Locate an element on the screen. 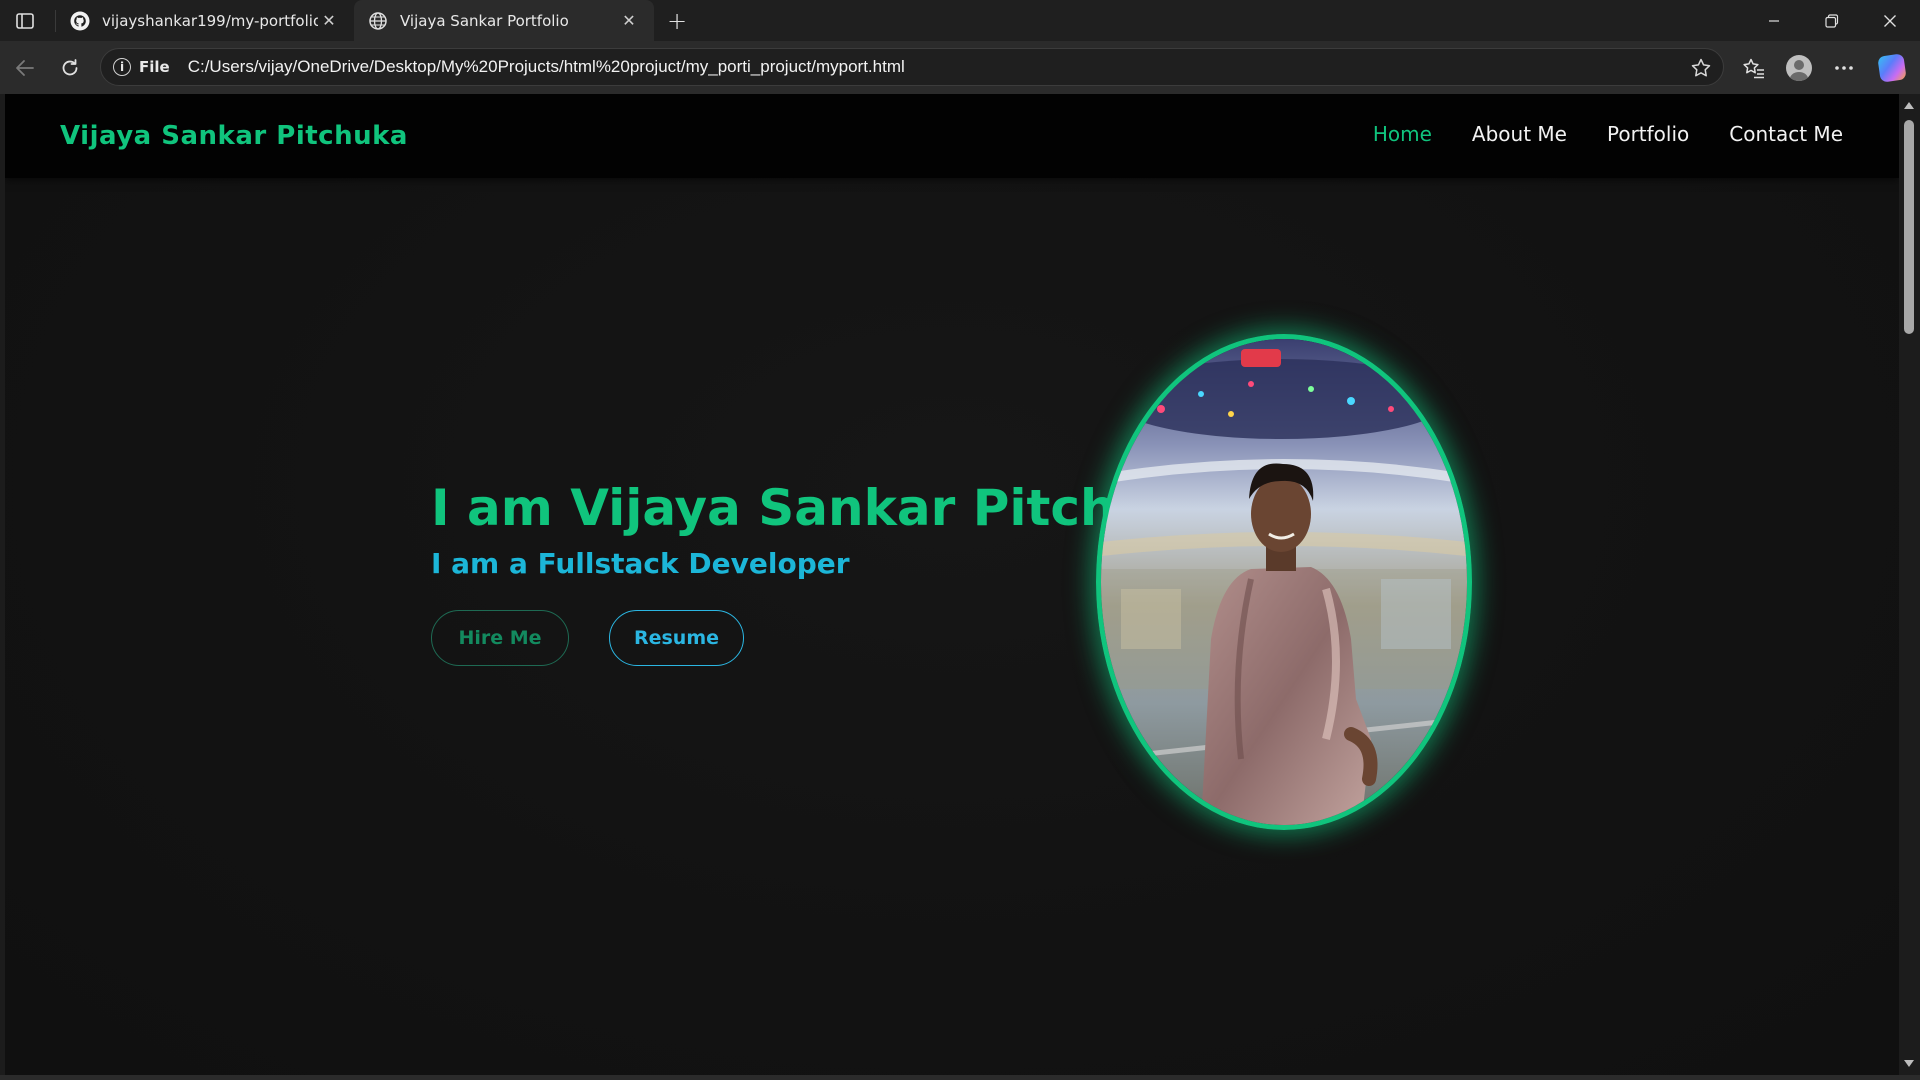 The width and height of the screenshot is (1920, 1080). nav-home: Home is located at coordinates (1402, 134).